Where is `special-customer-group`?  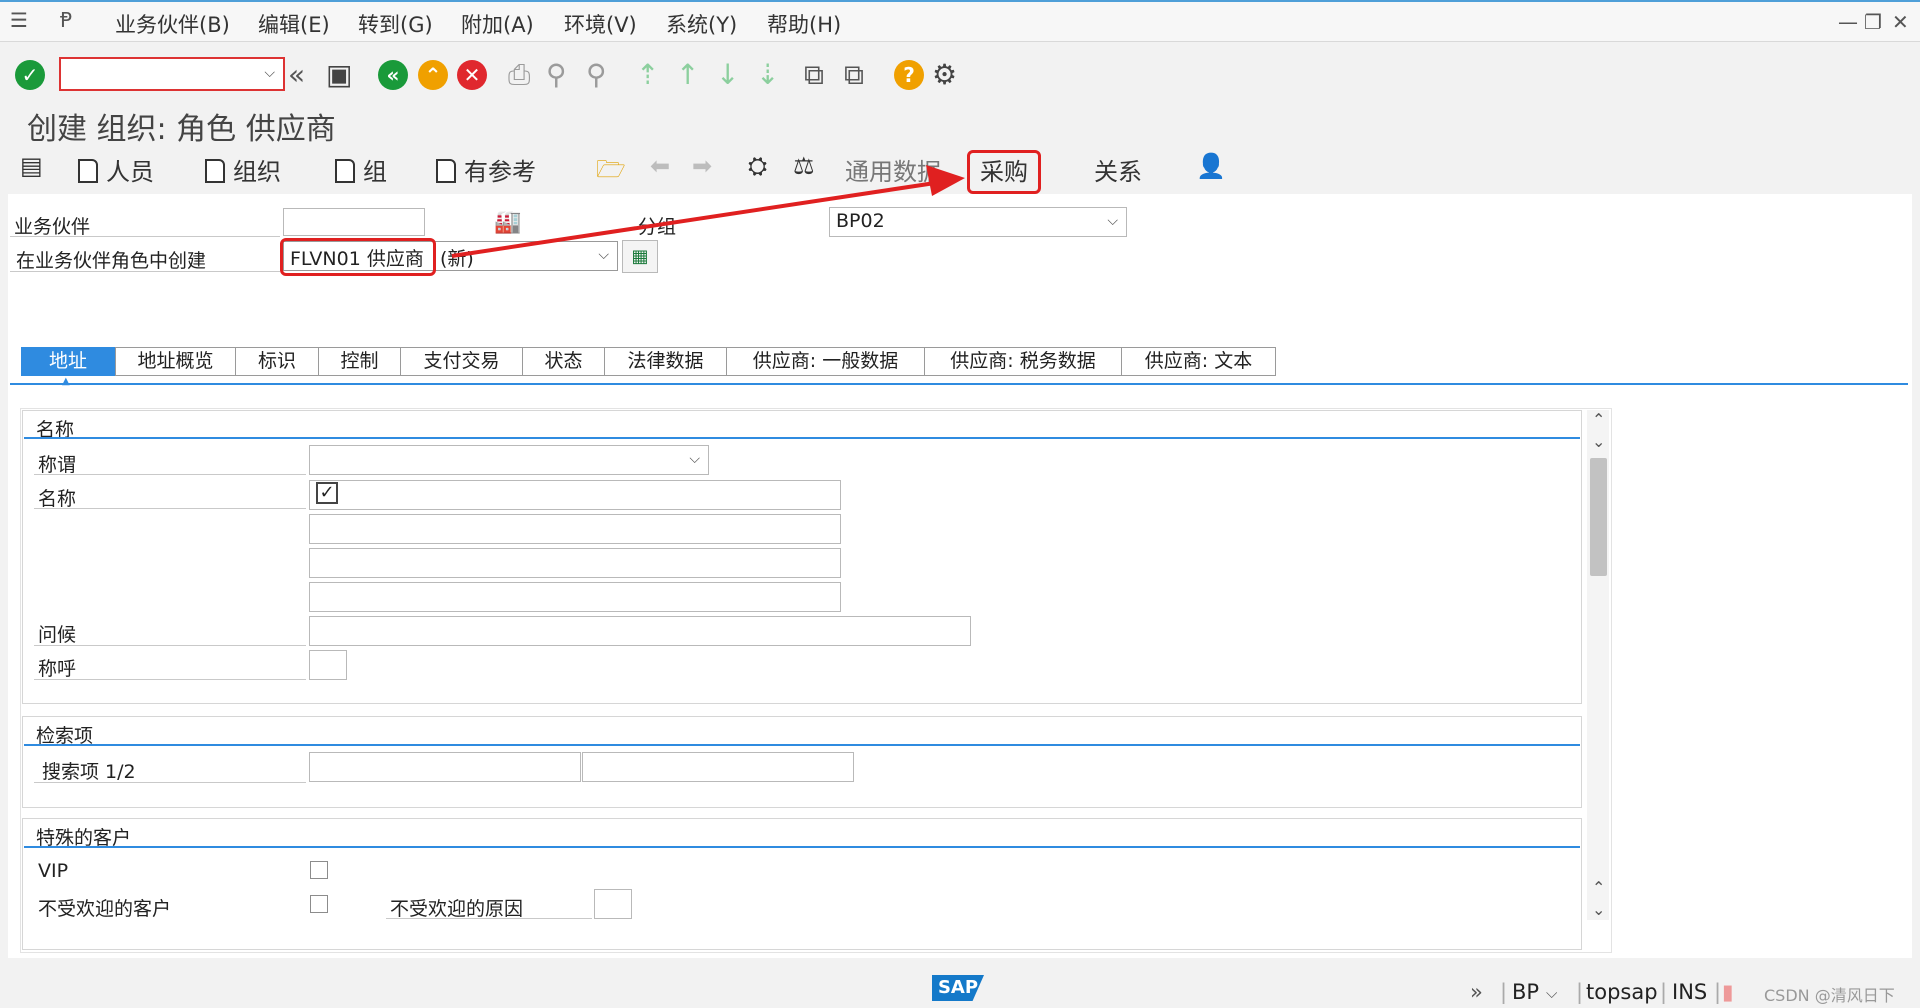 special-customer-group is located at coordinates (802, 884).